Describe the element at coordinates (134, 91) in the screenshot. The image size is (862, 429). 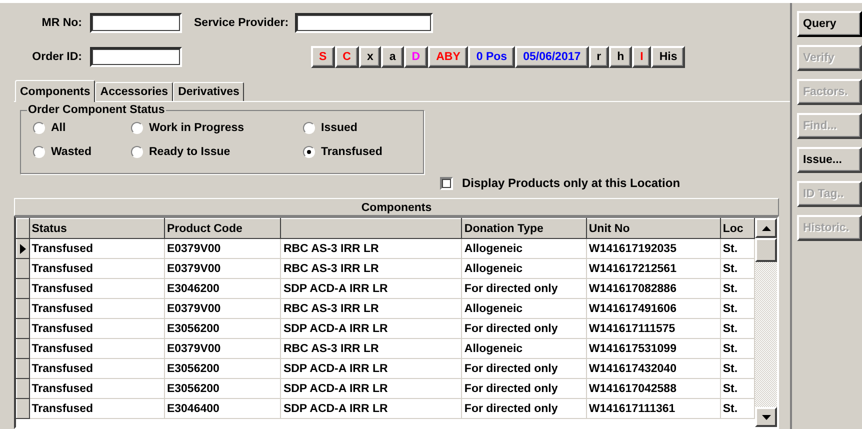
I see `tab: Accessories` at that location.